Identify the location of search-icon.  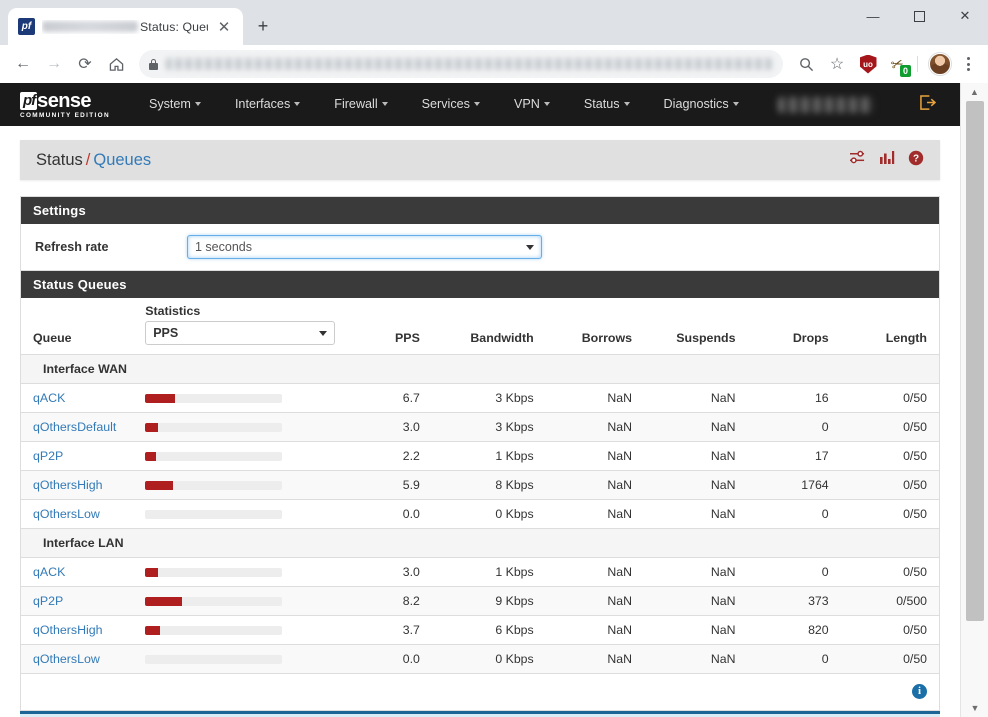
(806, 64).